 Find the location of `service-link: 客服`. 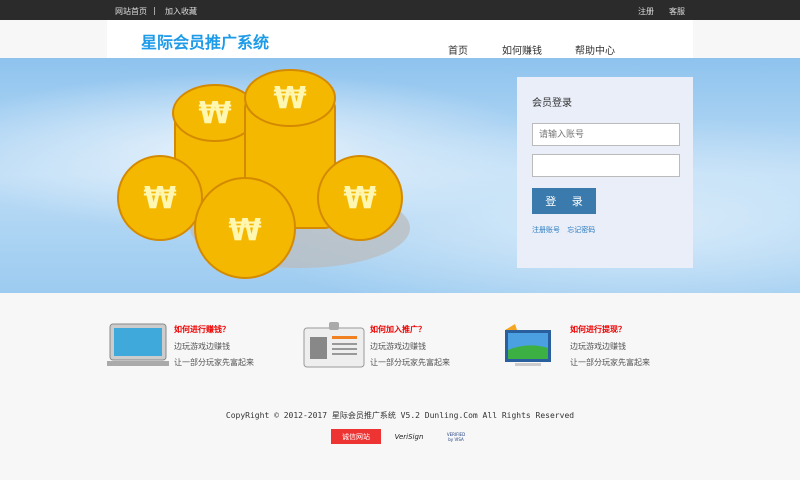

service-link: 客服 is located at coordinates (677, 11).